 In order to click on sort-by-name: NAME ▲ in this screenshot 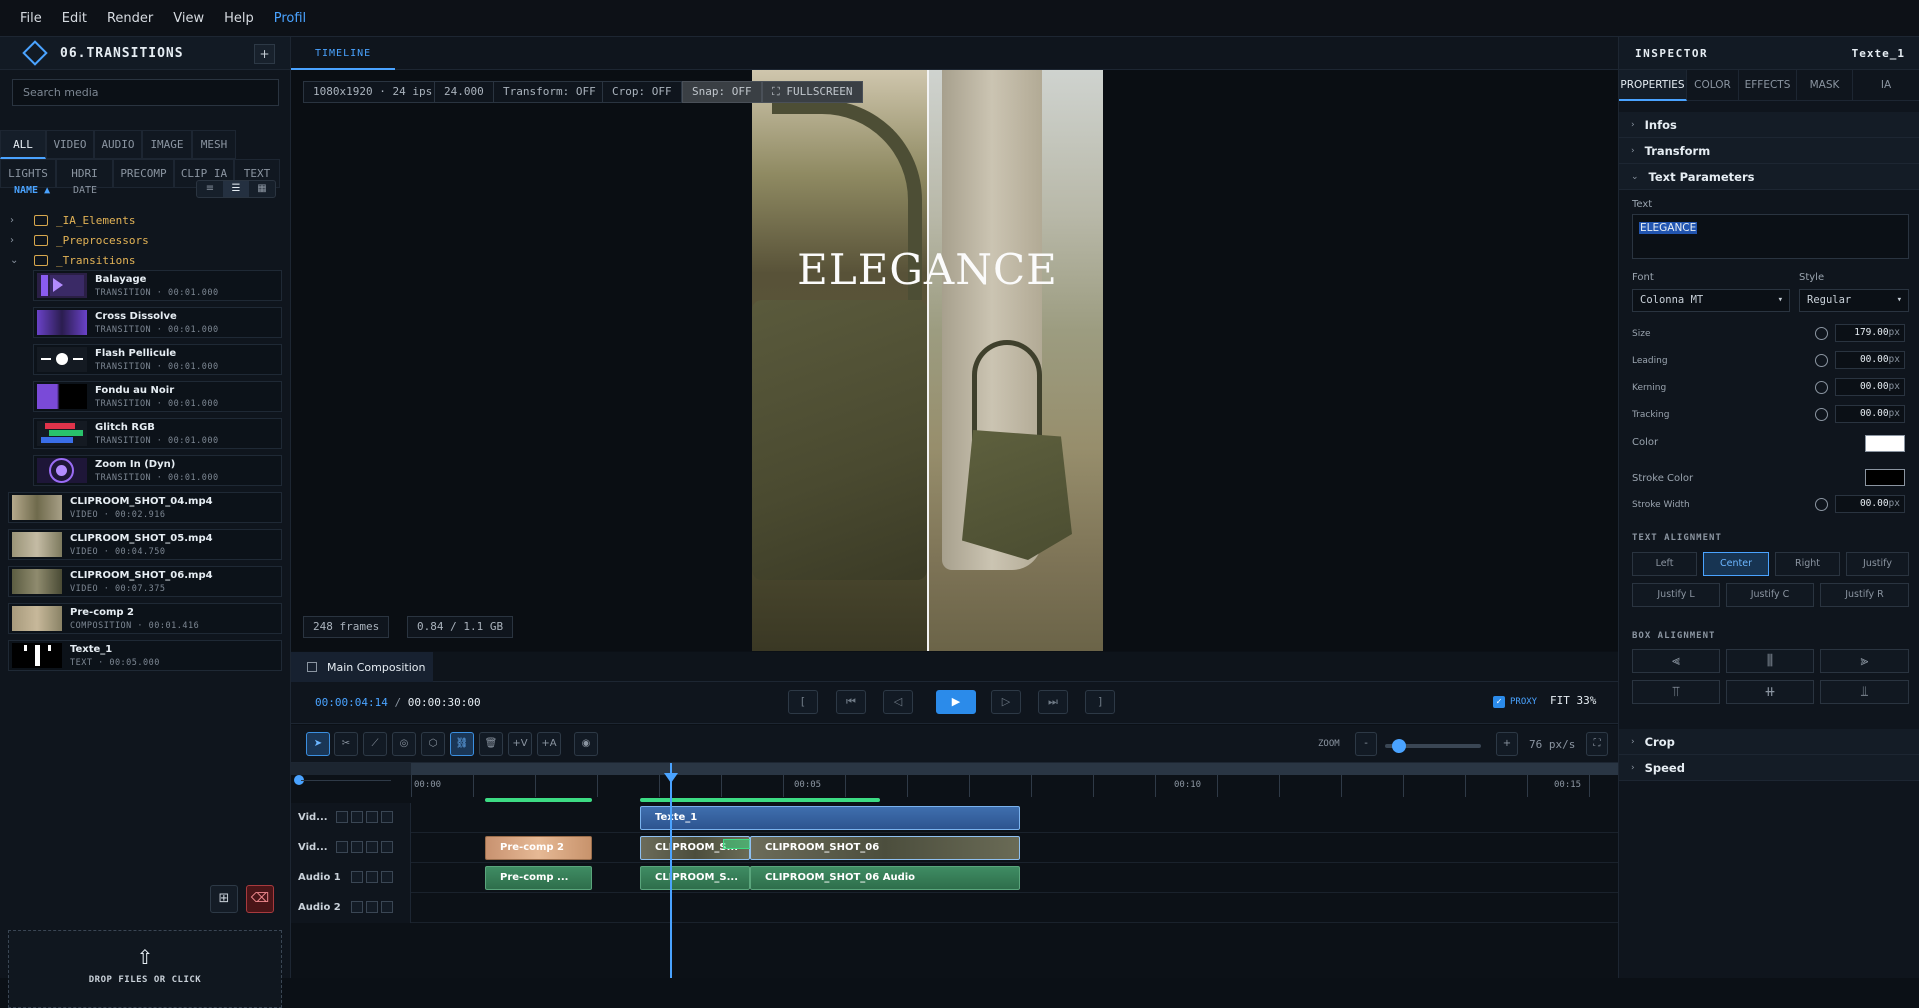, I will do `click(32, 190)`.